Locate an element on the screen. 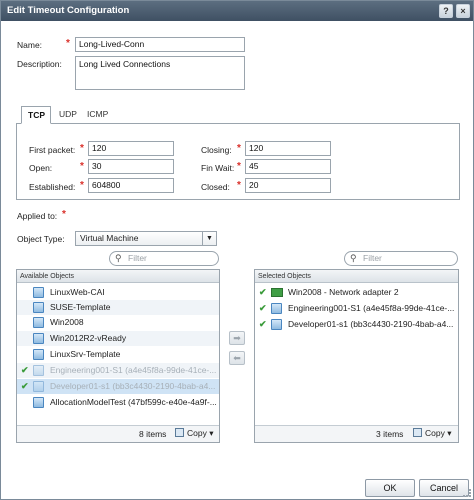 The width and height of the screenshot is (474, 500). established-field: 604800 is located at coordinates (131, 185).